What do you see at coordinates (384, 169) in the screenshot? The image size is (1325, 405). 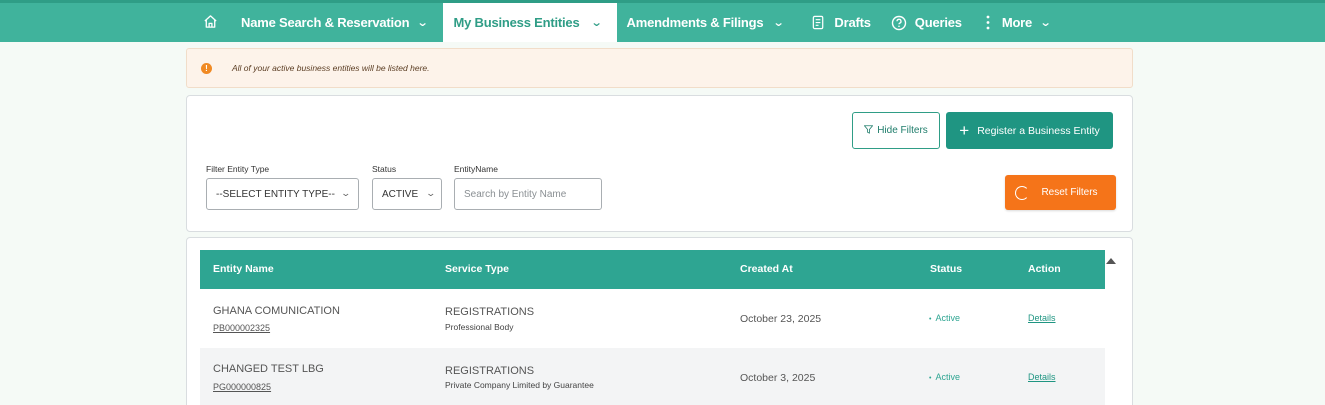 I see `status-label: Status` at bounding box center [384, 169].